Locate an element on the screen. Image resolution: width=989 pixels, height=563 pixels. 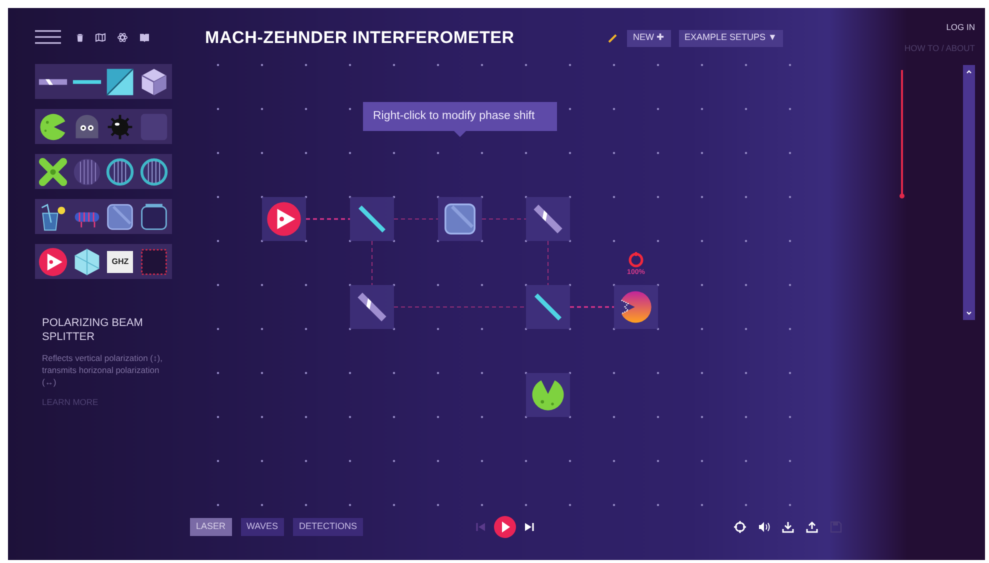
header-button: EXAMPLE SETUPS ▼ is located at coordinates (730, 38).